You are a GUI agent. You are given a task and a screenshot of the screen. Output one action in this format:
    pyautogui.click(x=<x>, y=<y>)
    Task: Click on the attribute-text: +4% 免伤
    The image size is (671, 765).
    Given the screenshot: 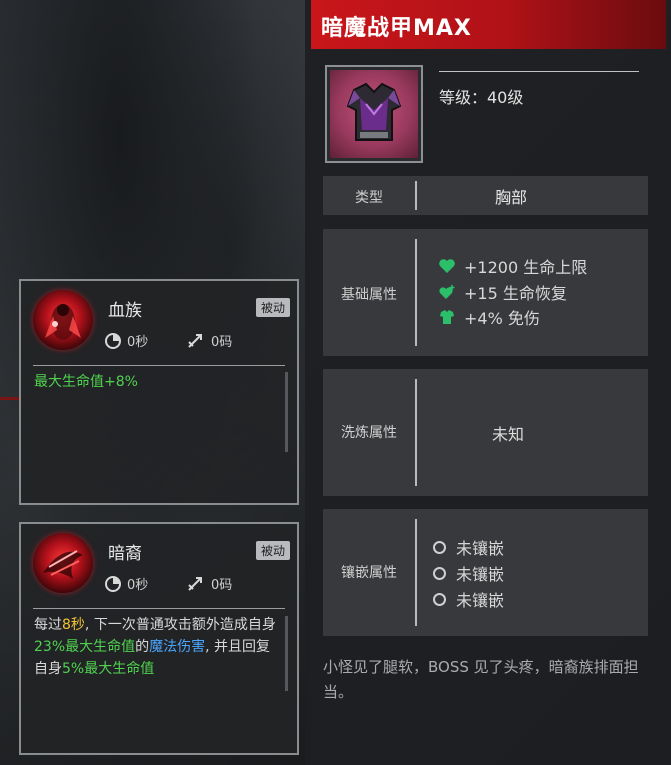 What is the action you would take?
    pyautogui.click(x=502, y=318)
    